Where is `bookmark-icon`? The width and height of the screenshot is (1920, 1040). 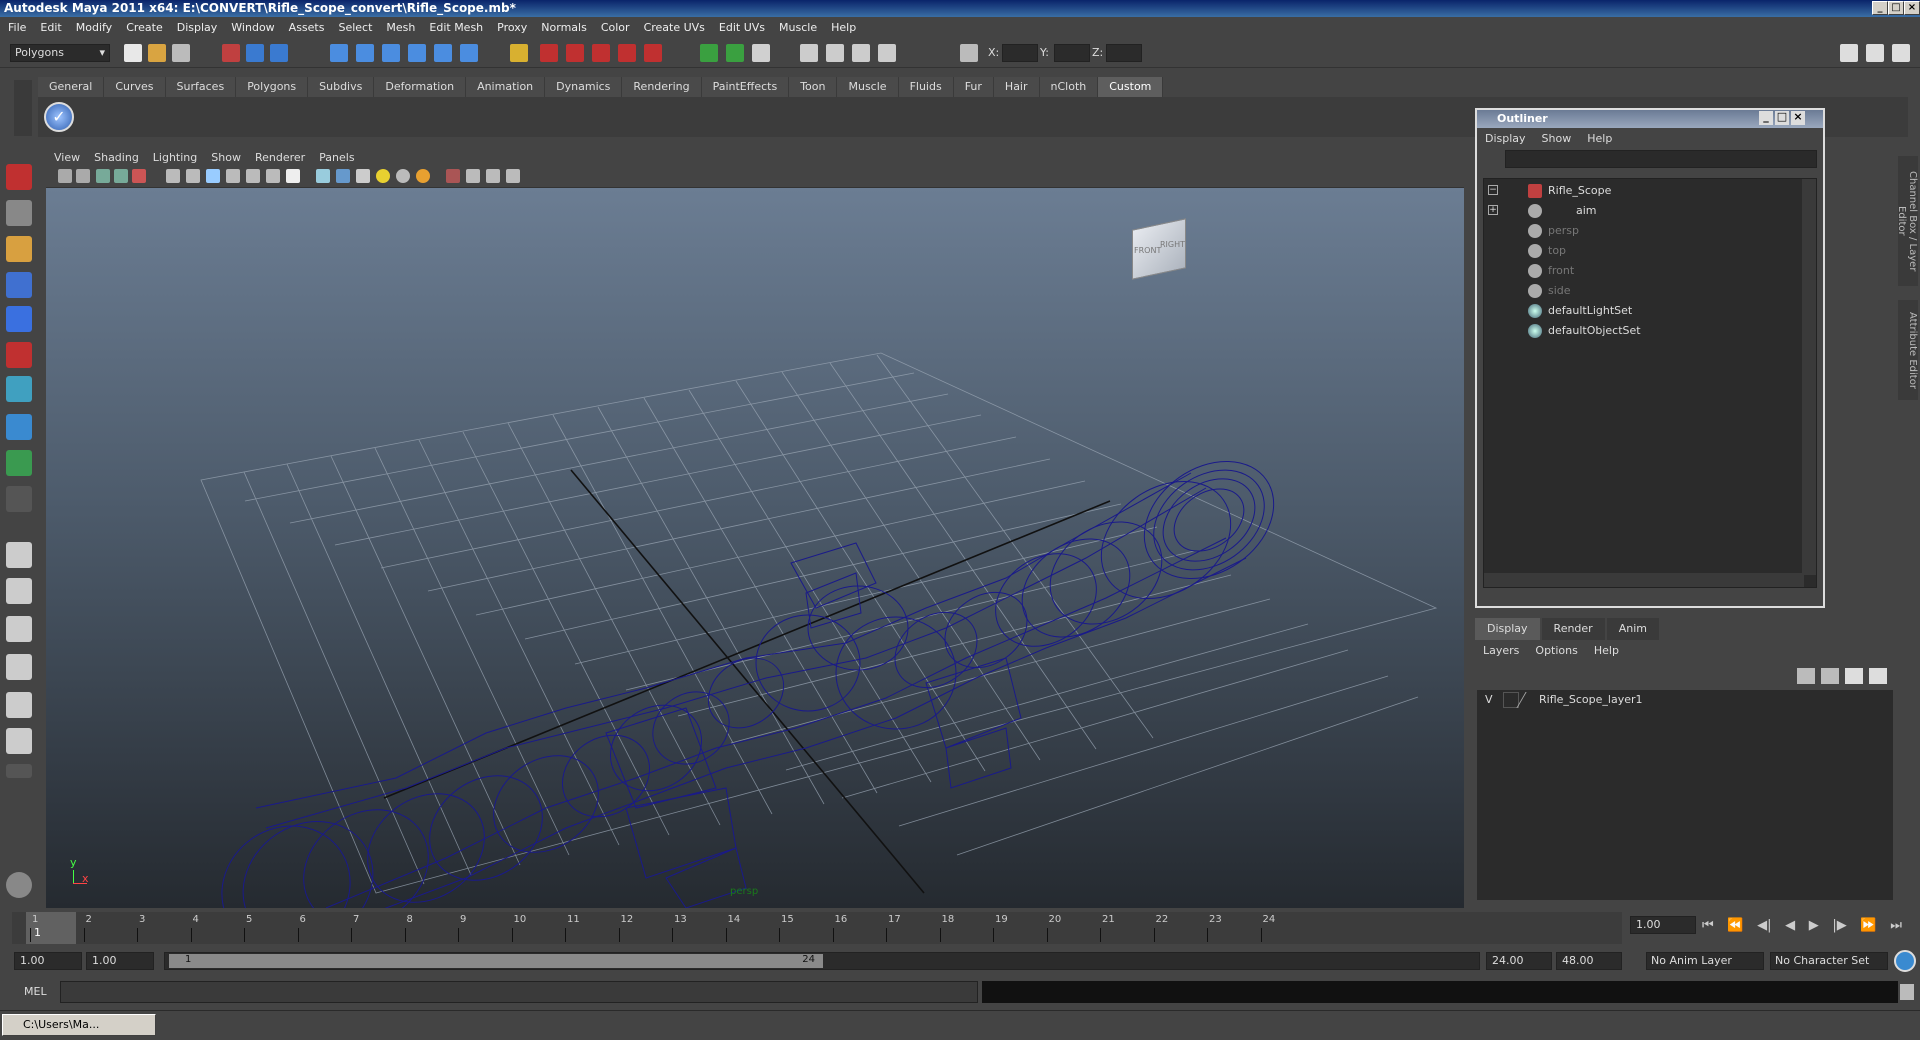 bookmark-icon is located at coordinates (103, 176).